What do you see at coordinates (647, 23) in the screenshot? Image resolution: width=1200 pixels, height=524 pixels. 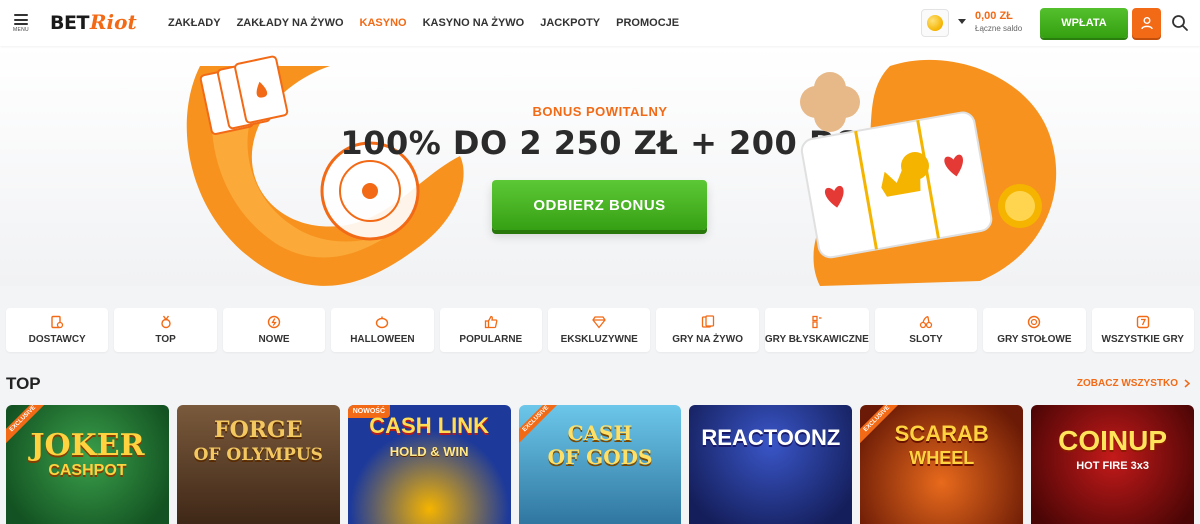 I see `nav-item-promocje: PROMOCJE` at bounding box center [647, 23].